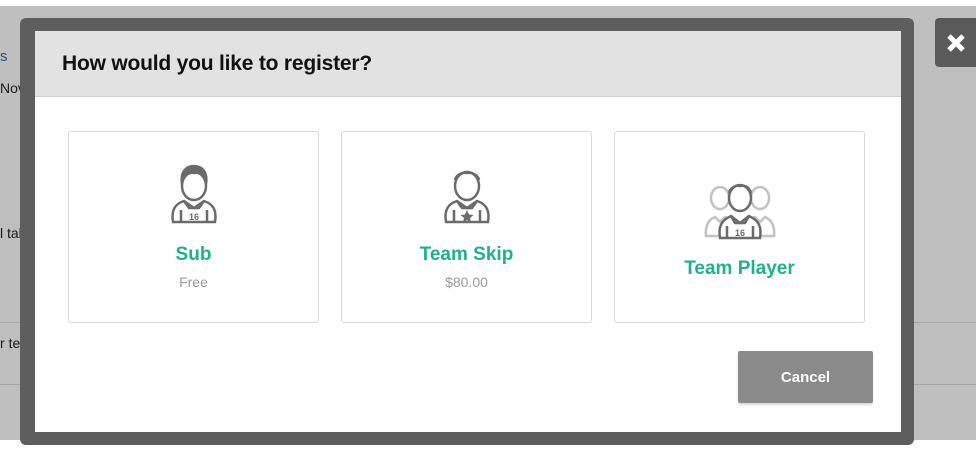 The height and width of the screenshot is (455, 976). What do you see at coordinates (217, 63) in the screenshot?
I see `modal-title: How would you like to register?` at bounding box center [217, 63].